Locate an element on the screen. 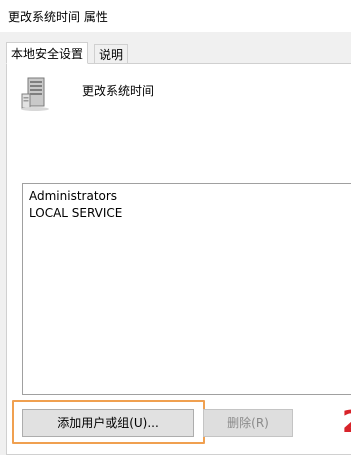  list-item: LOCAL SERVICE is located at coordinates (75, 213).